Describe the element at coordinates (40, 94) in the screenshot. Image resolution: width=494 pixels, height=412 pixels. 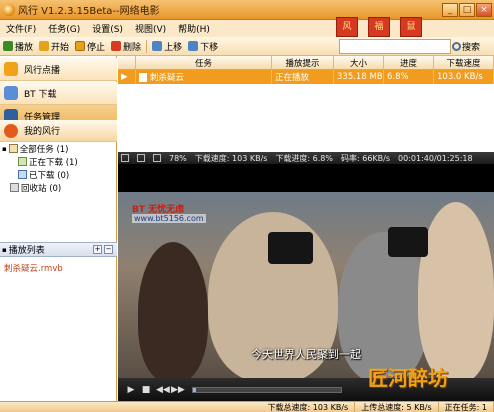
I see `sidebar-item-label: BT 下载` at that location.